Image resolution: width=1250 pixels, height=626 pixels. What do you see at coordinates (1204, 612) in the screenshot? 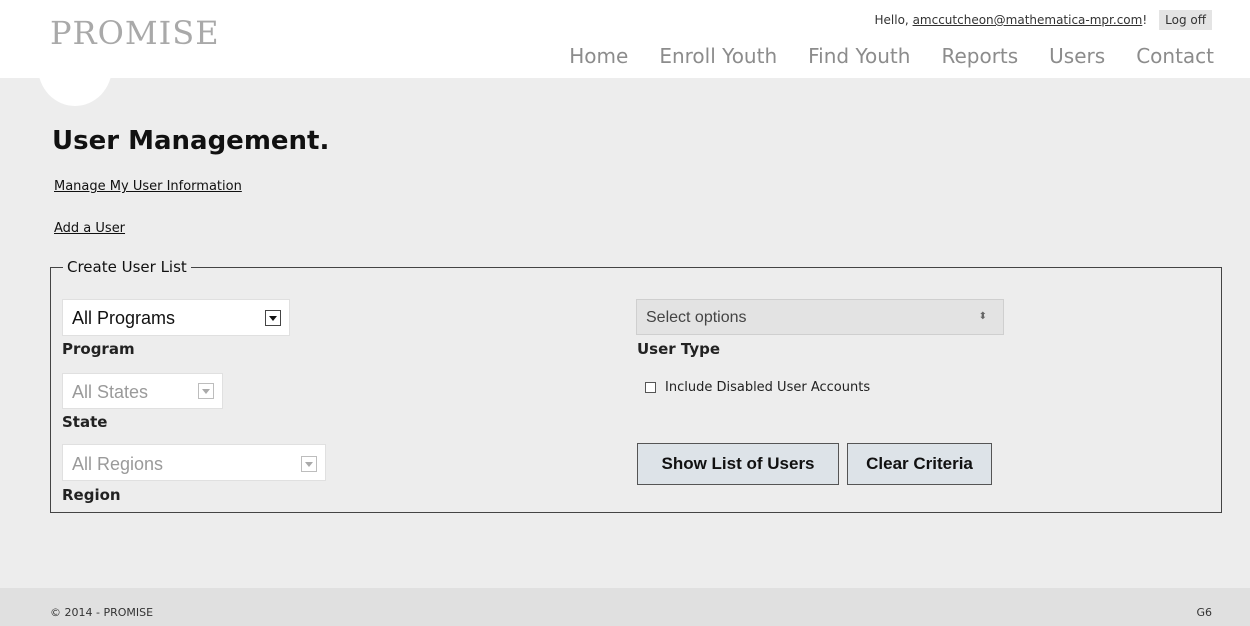
I see `footer-code: G6` at bounding box center [1204, 612].